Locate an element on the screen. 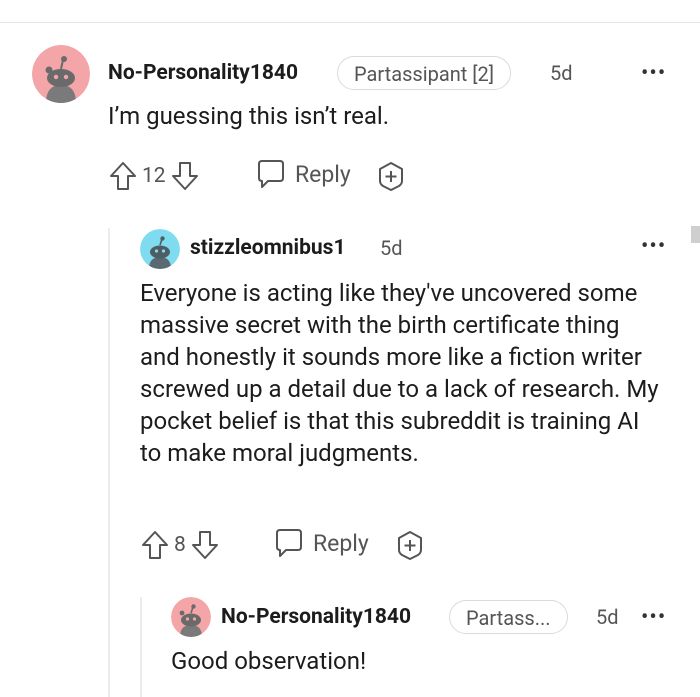 Image resolution: width=700 pixels, height=697 pixels. vote-count: 8 is located at coordinates (180, 545).